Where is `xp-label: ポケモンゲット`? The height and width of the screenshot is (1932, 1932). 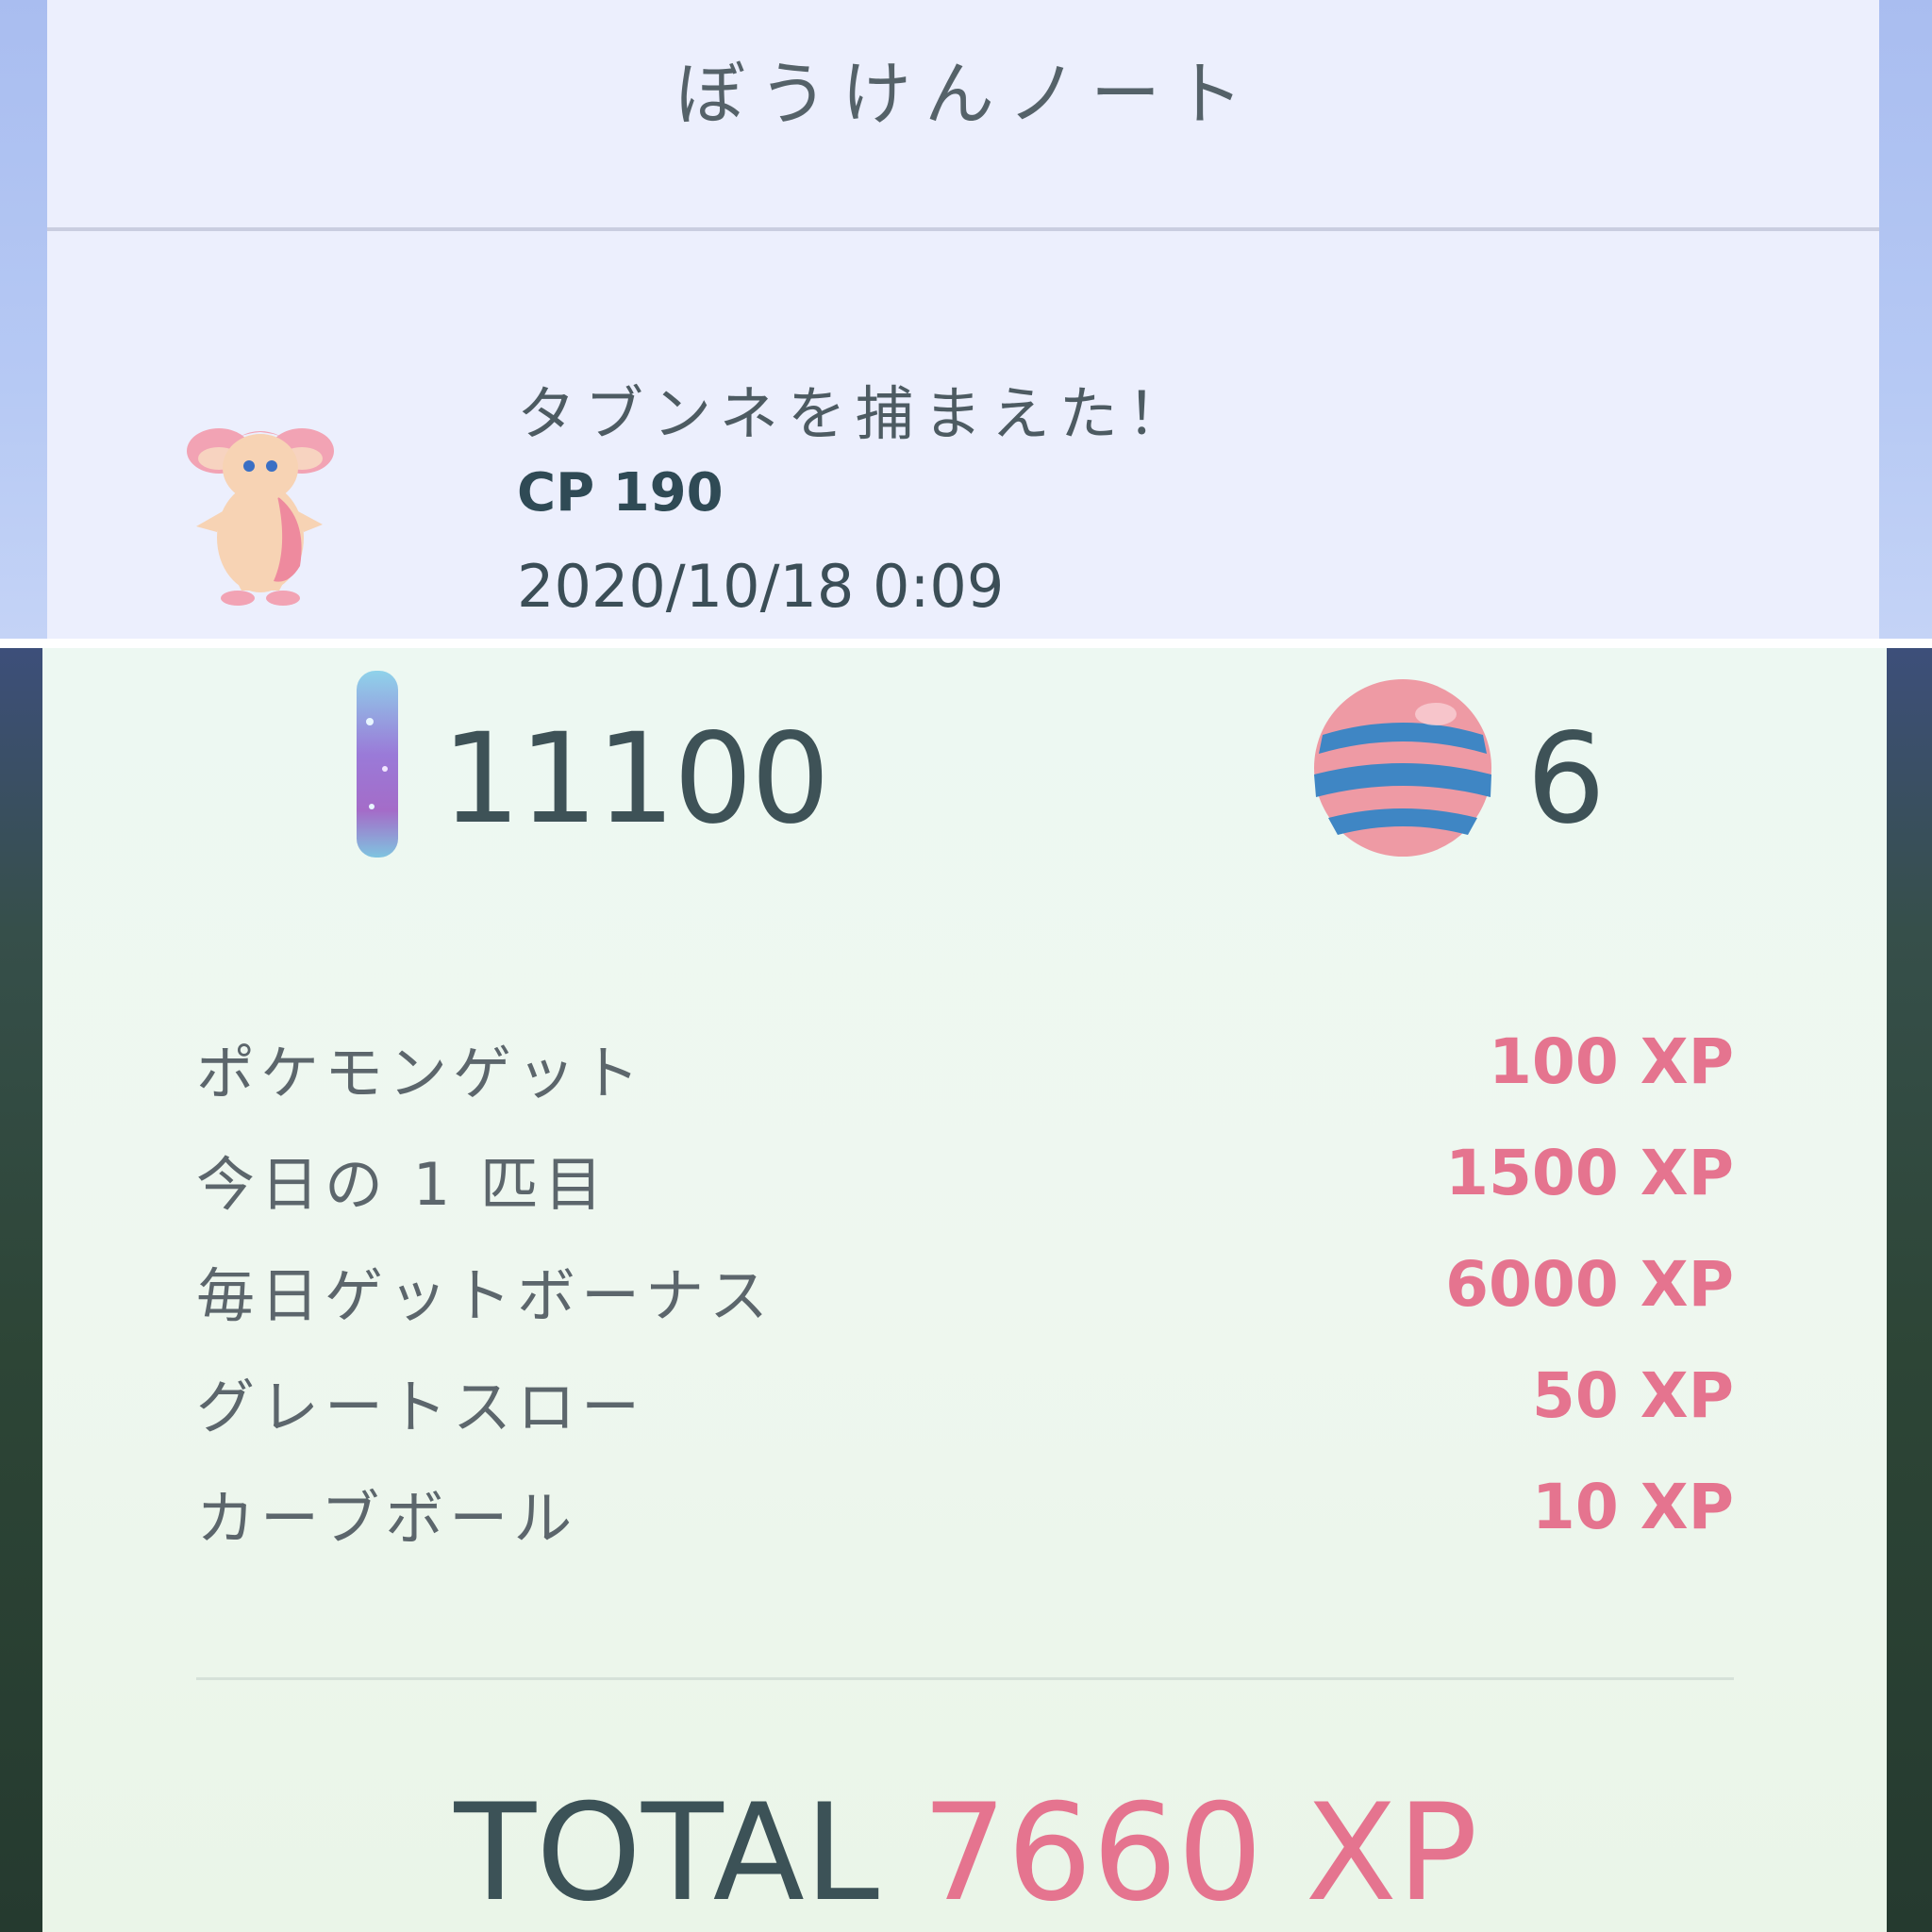 xp-label: ポケモンゲット is located at coordinates (421, 1074).